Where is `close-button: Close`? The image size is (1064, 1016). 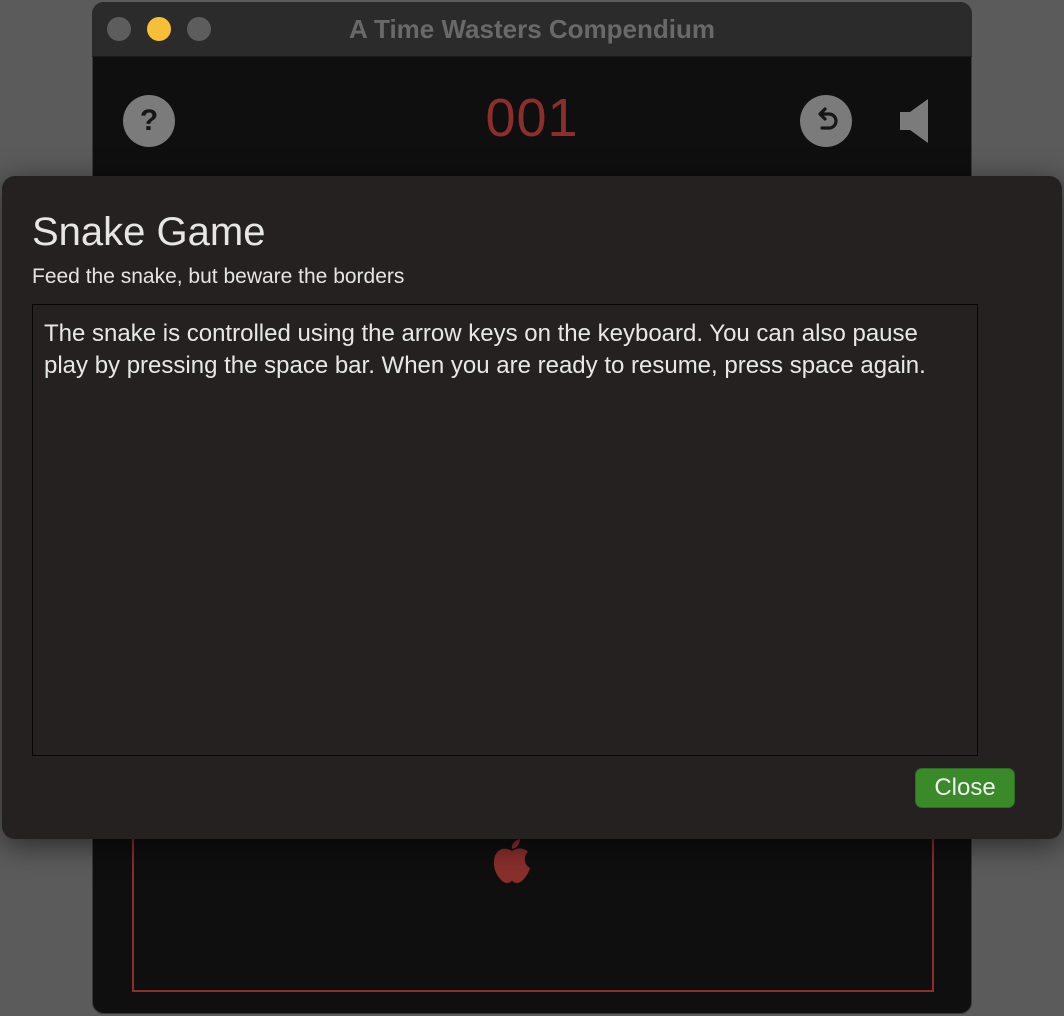 close-button: Close is located at coordinates (965, 788).